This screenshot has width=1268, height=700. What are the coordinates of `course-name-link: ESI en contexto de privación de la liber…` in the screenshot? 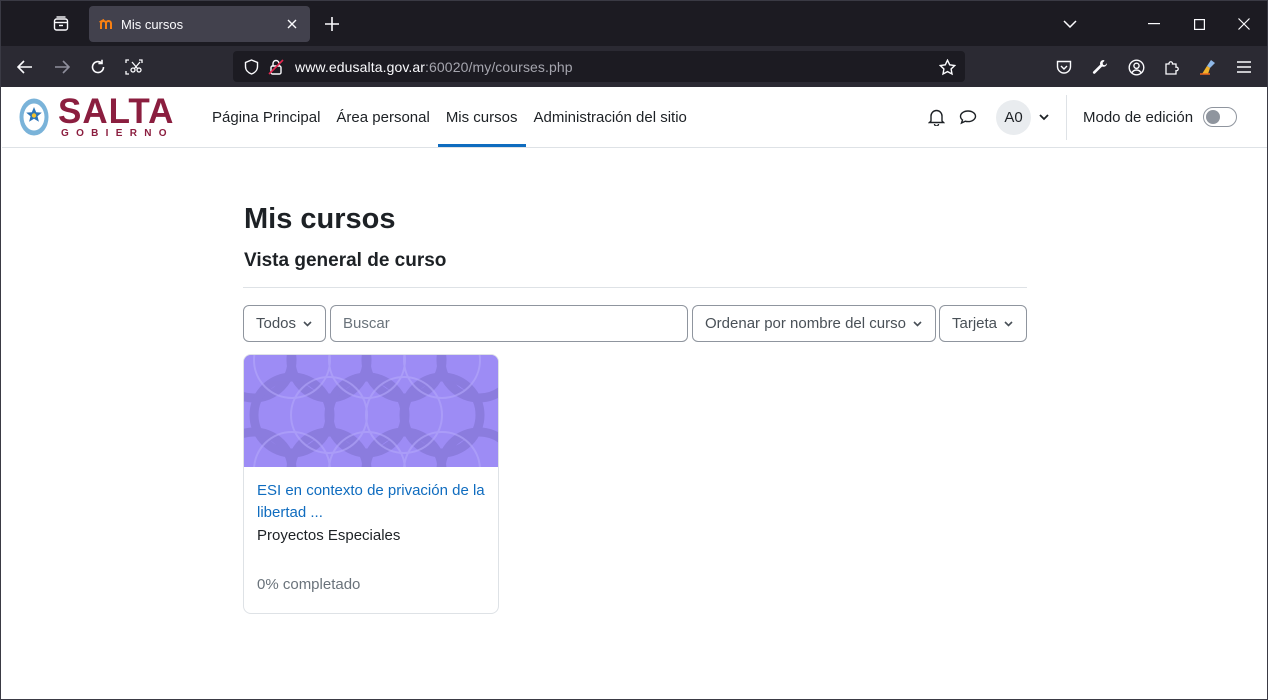 It's located at (371, 502).